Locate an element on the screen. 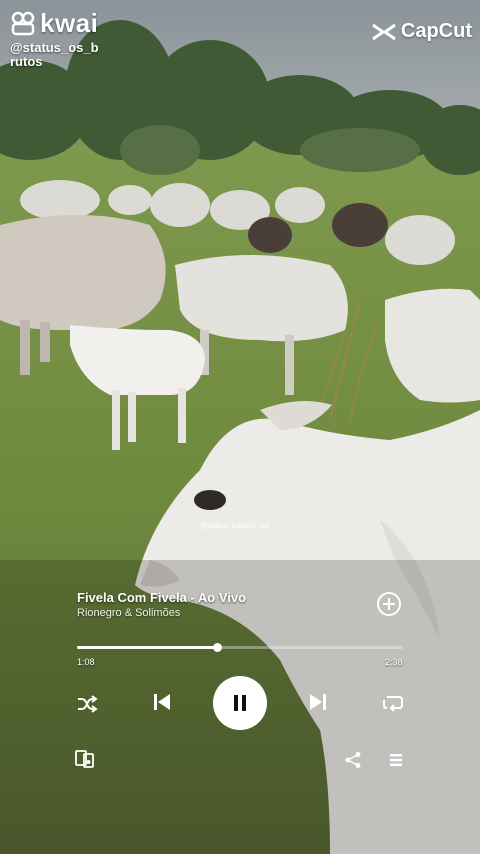 This screenshot has height=854, width=480. queue-button is located at coordinates (396, 760).